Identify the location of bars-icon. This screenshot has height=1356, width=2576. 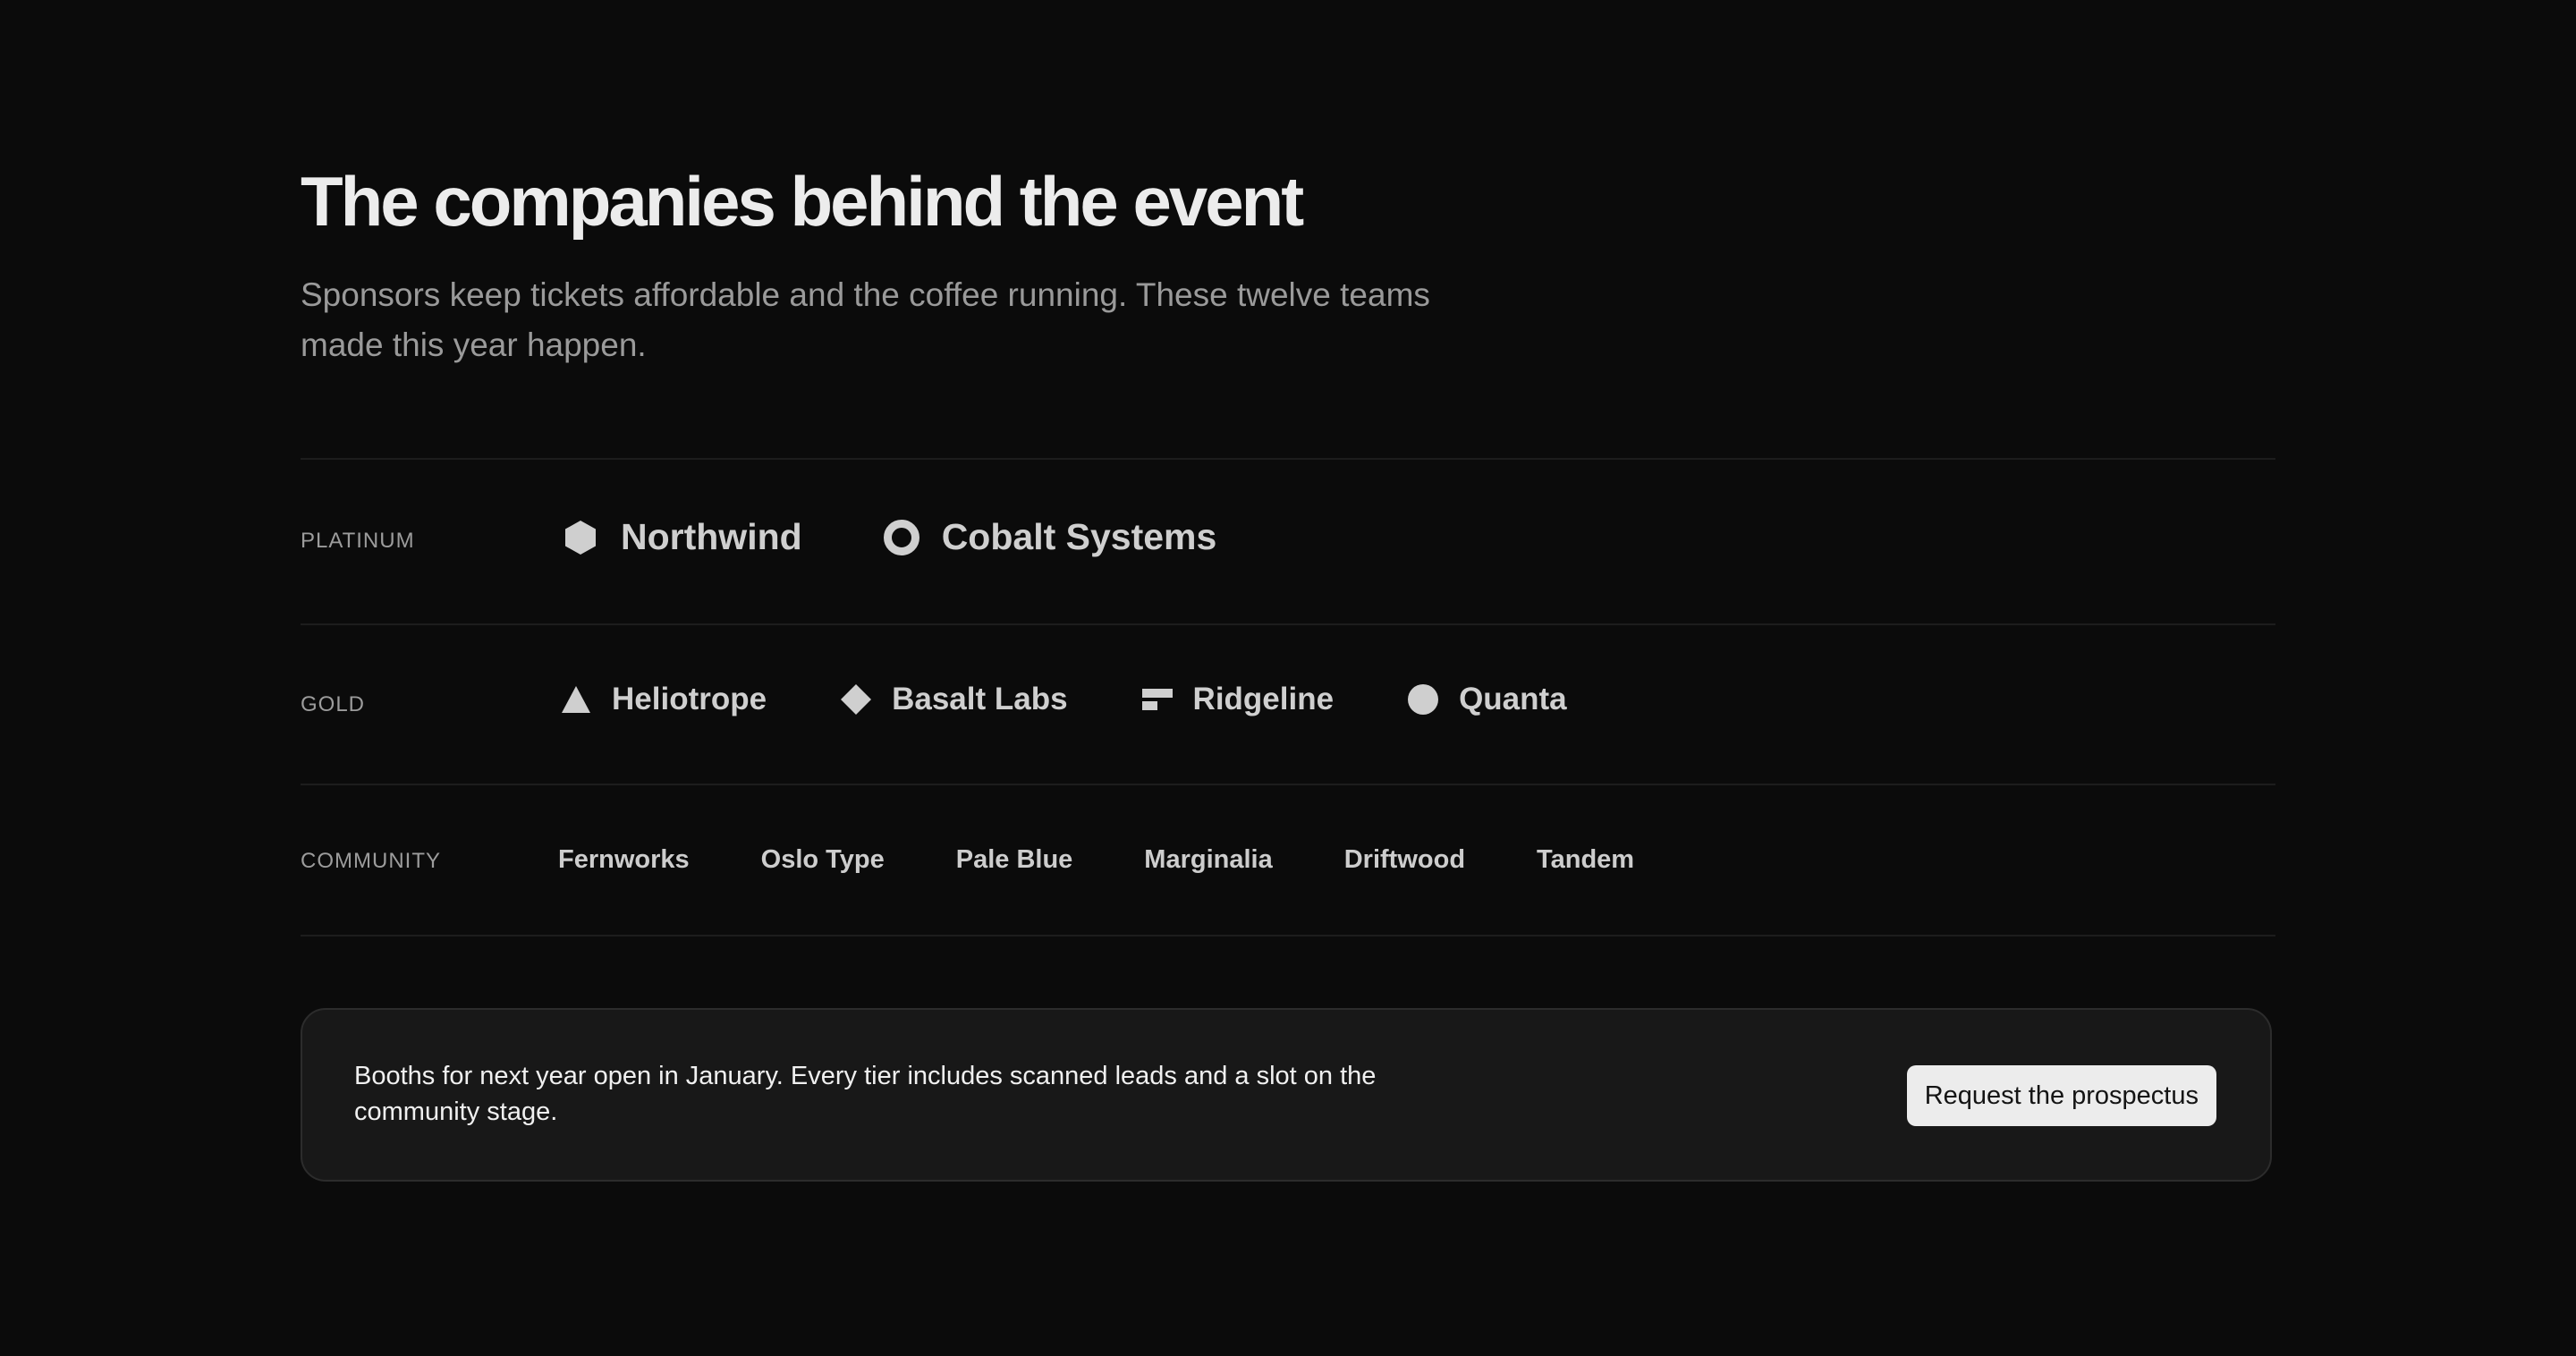
(1157, 699).